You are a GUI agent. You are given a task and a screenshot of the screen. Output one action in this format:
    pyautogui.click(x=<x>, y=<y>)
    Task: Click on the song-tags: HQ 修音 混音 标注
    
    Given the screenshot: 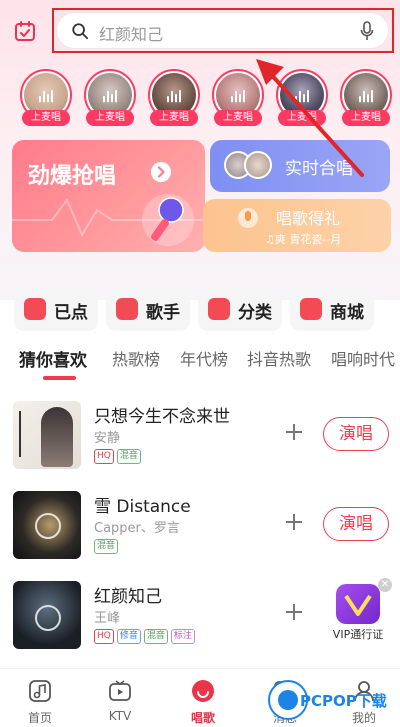 What is the action you would take?
    pyautogui.click(x=144, y=636)
    